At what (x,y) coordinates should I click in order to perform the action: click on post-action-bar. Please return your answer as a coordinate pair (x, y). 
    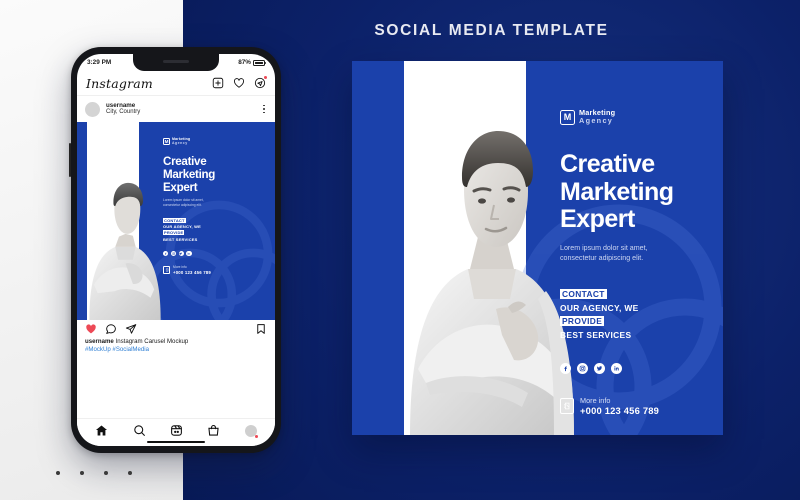
    Looking at the image, I should click on (176, 328).